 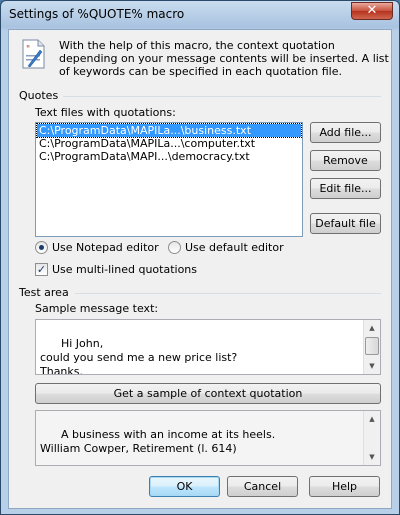 I want to click on quote-document-icon: ", so click(x=33, y=54).